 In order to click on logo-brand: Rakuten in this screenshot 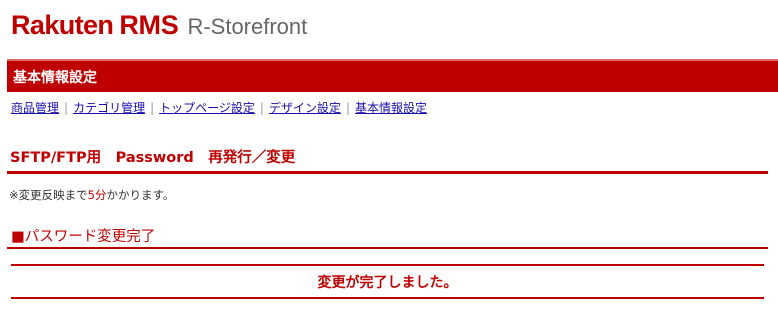, I will do `click(62, 25)`.